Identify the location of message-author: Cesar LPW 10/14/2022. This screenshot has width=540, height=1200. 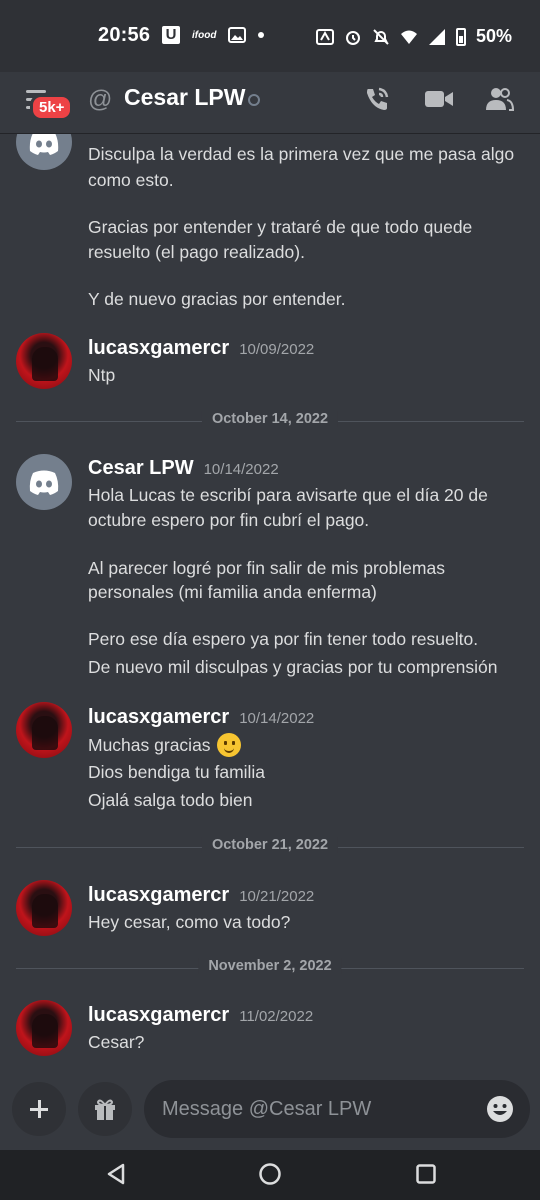
(183, 468).